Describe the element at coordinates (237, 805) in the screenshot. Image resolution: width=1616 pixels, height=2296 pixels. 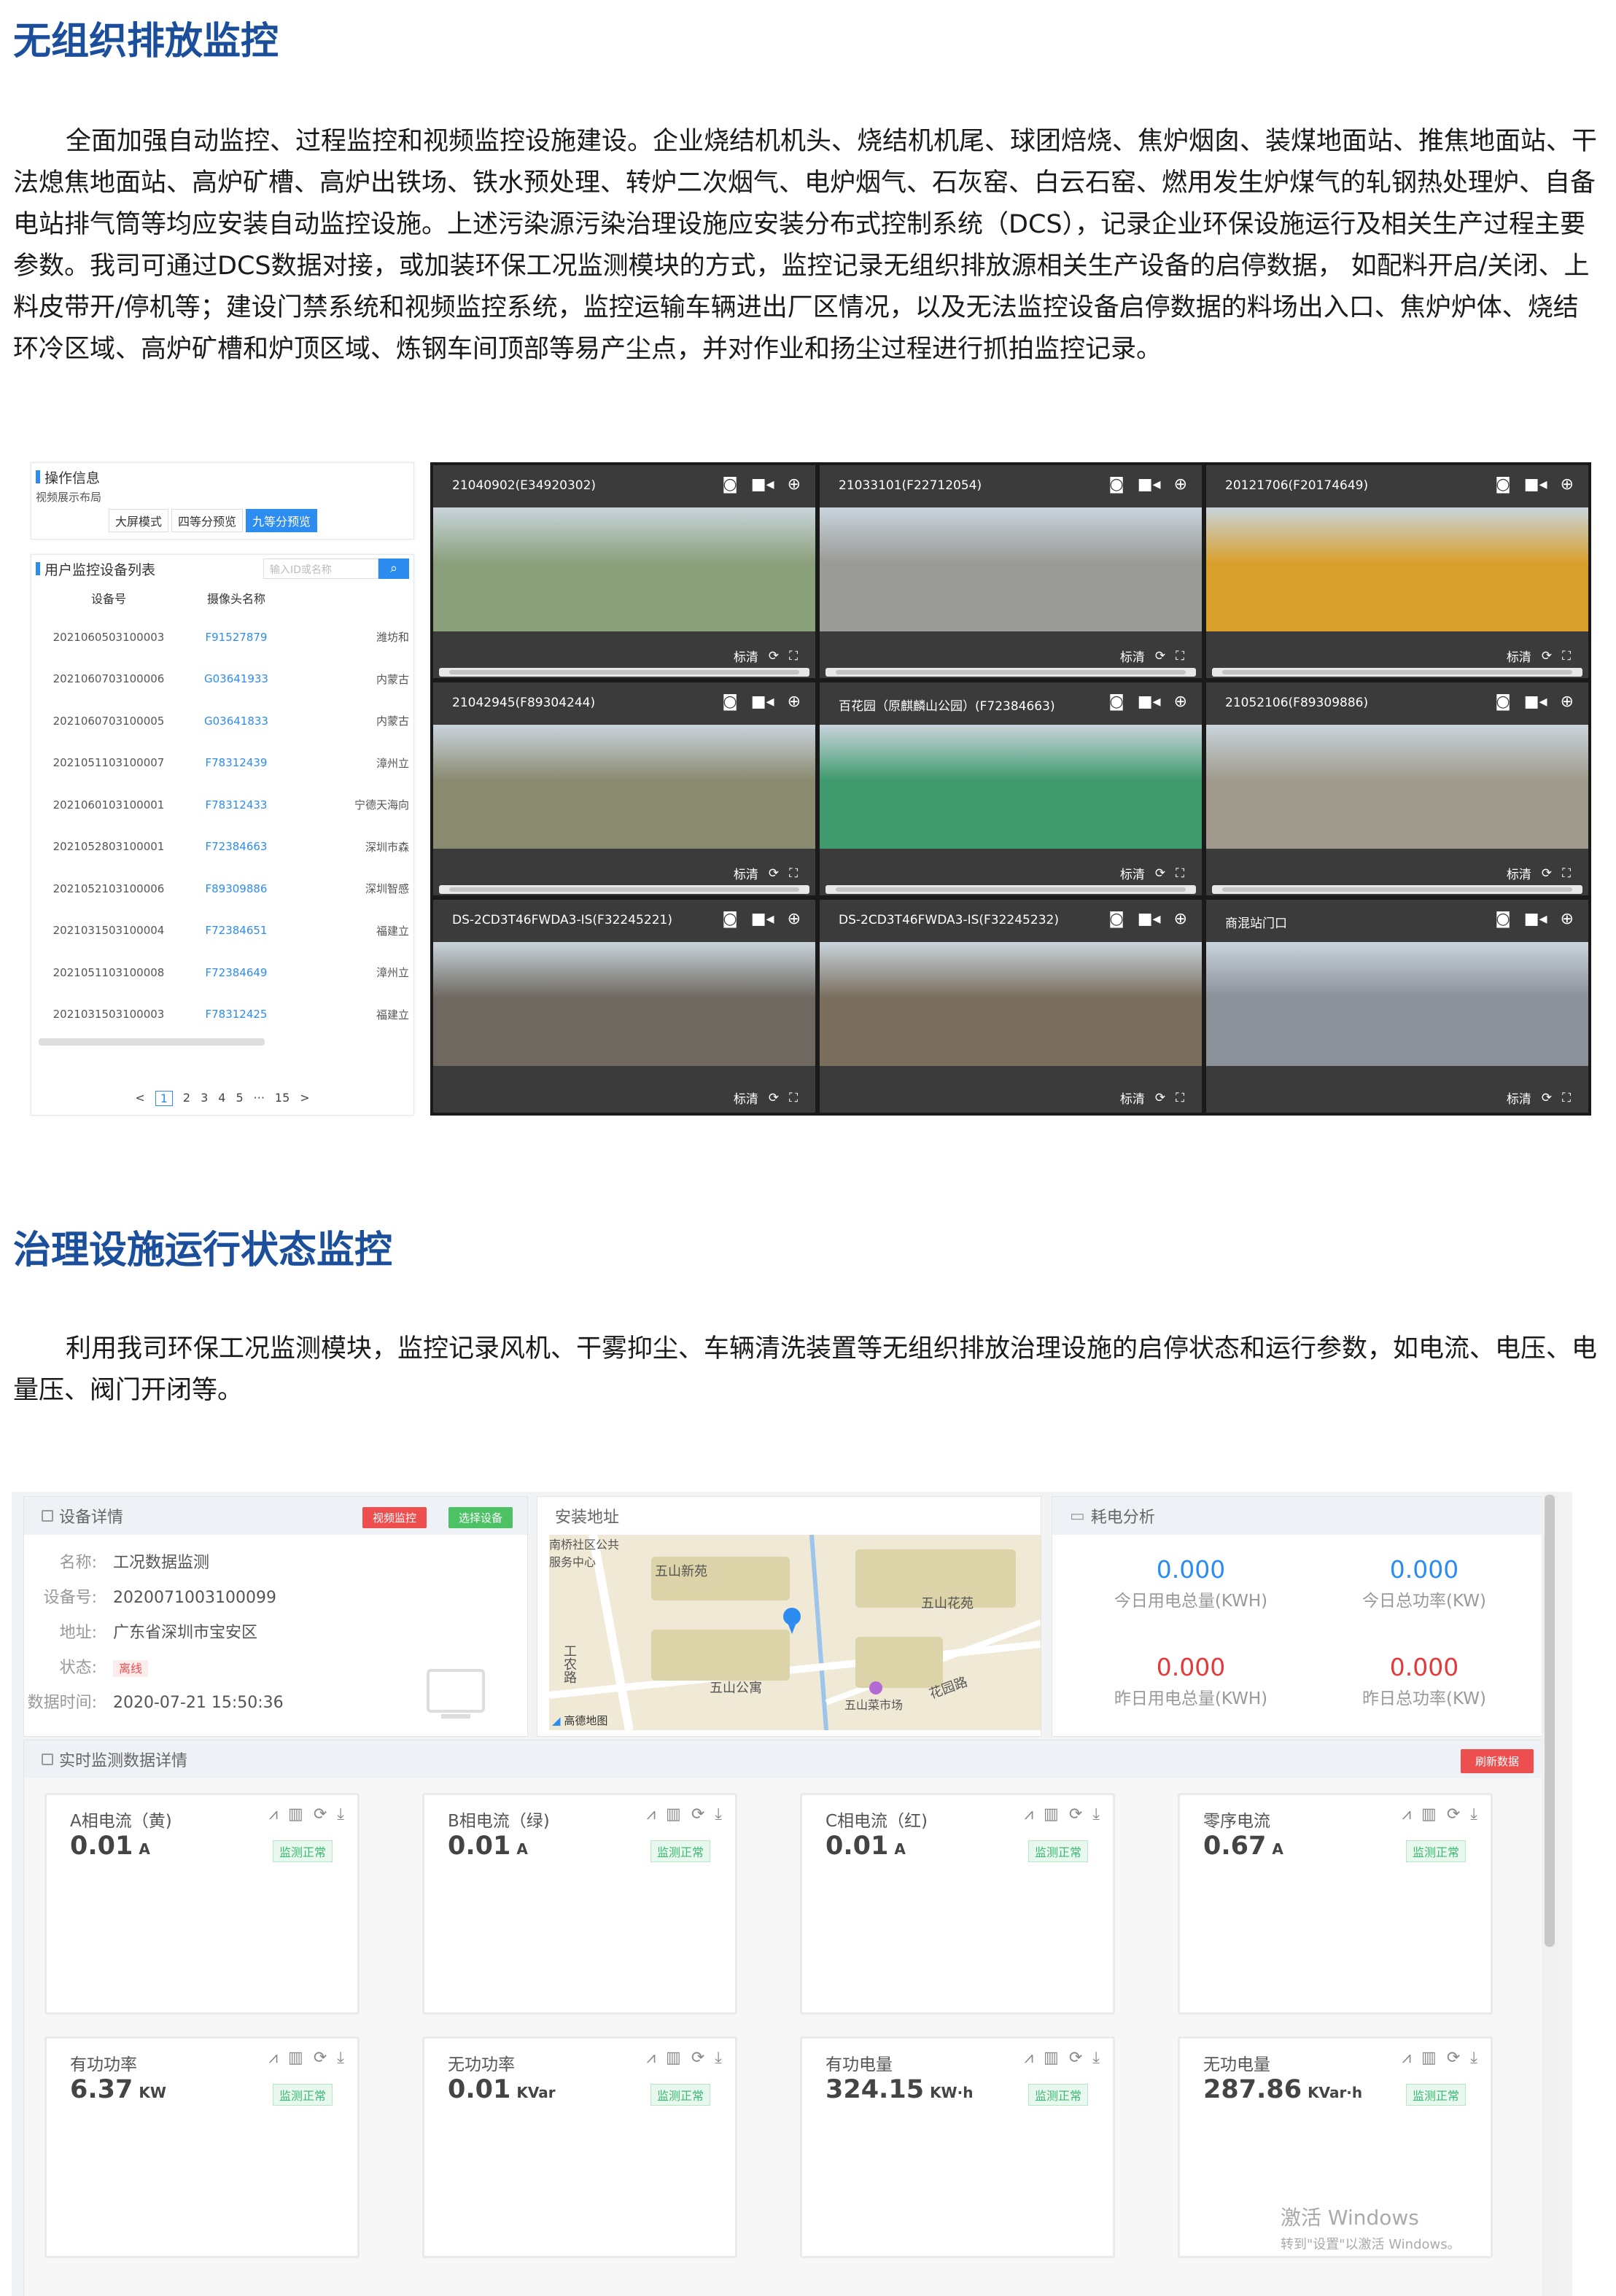
I see `camera-name-link: F78312433` at that location.